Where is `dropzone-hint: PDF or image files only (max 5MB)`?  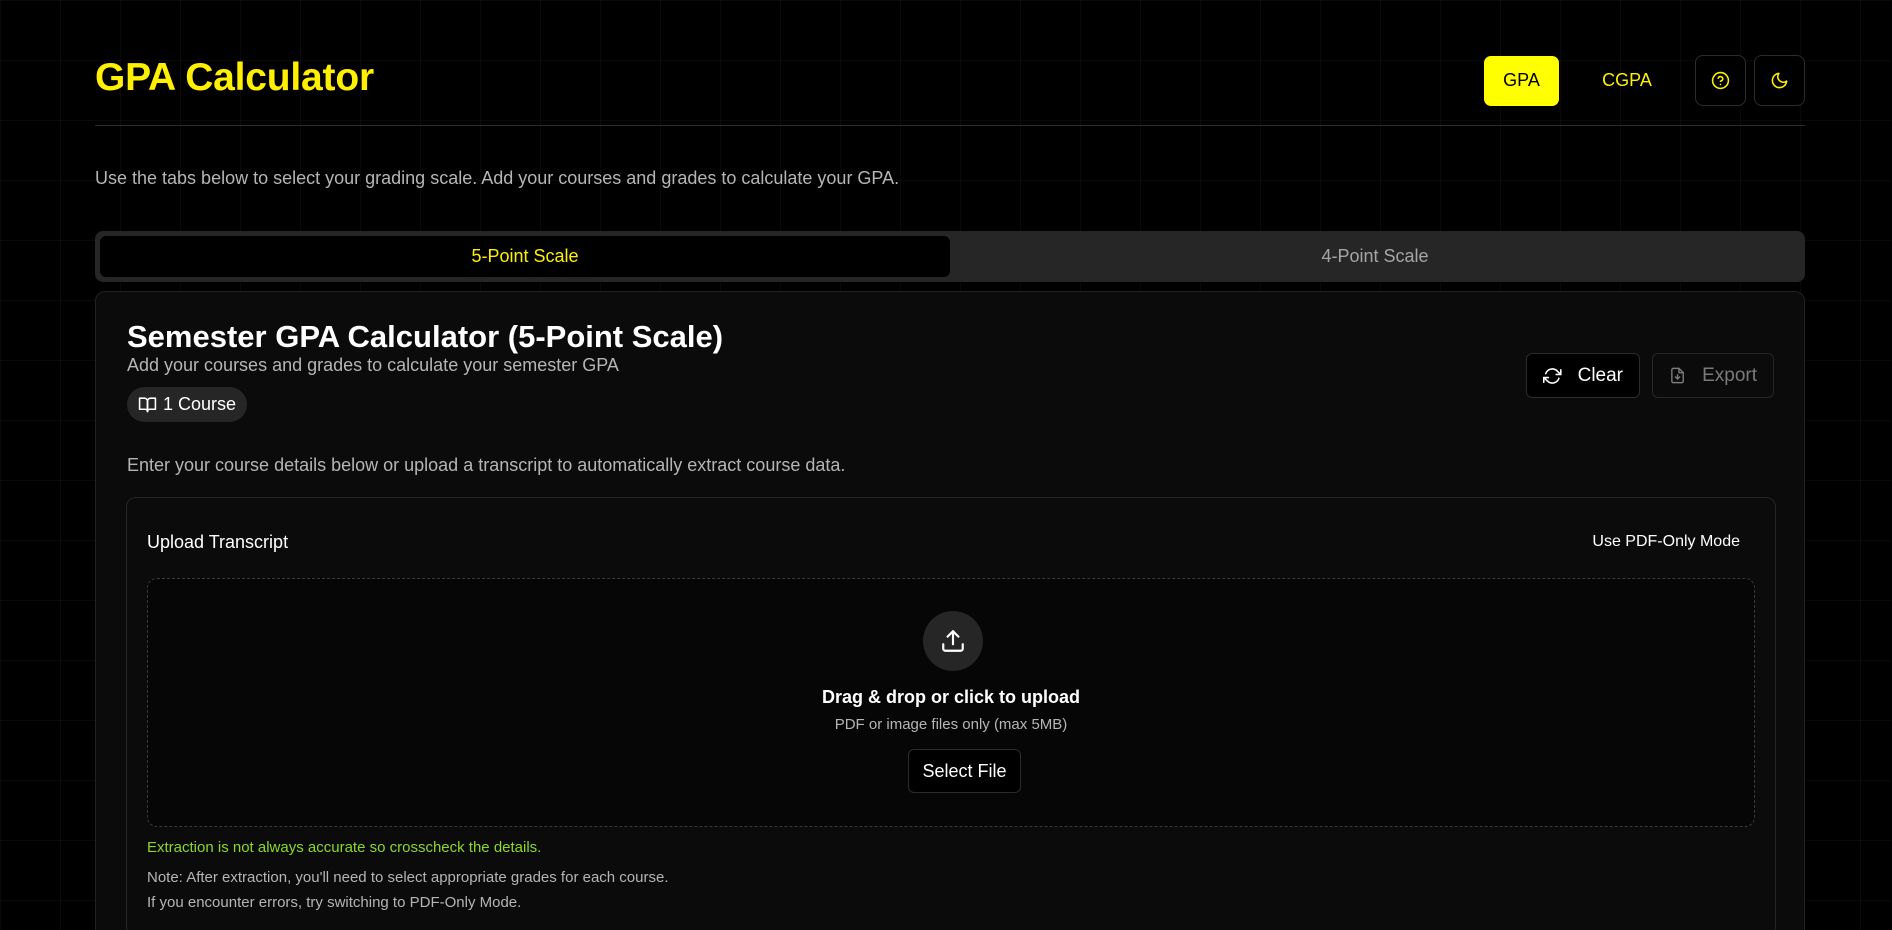
dropzone-hint: PDF or image files only (max 5MB) is located at coordinates (951, 724).